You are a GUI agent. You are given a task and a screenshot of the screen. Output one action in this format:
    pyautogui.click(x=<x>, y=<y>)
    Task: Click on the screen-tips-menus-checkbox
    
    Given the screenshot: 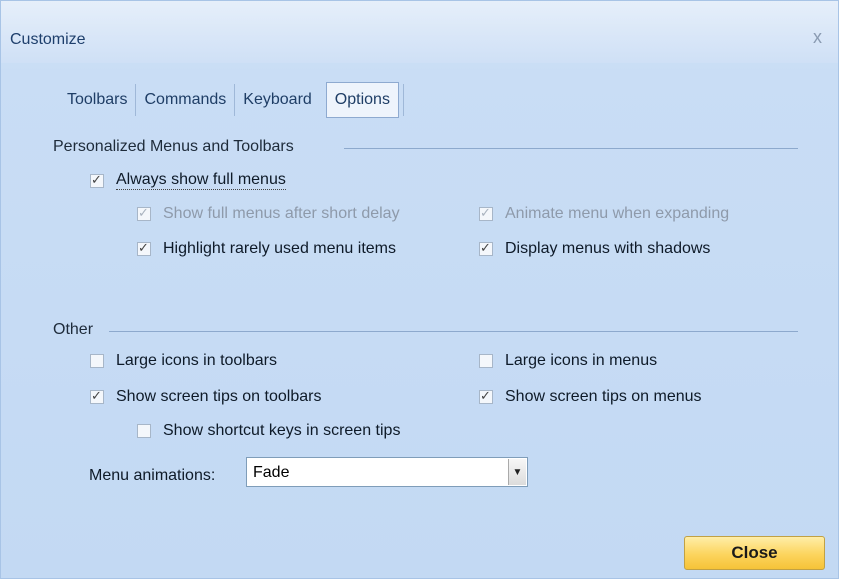 What is the action you would take?
    pyautogui.click(x=486, y=396)
    